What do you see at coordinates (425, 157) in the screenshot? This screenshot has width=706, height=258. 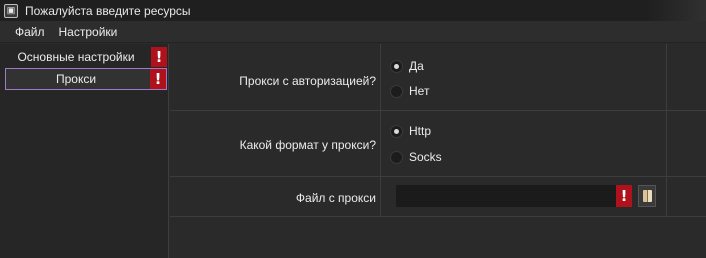 I see `radio-label: Socks` at bounding box center [425, 157].